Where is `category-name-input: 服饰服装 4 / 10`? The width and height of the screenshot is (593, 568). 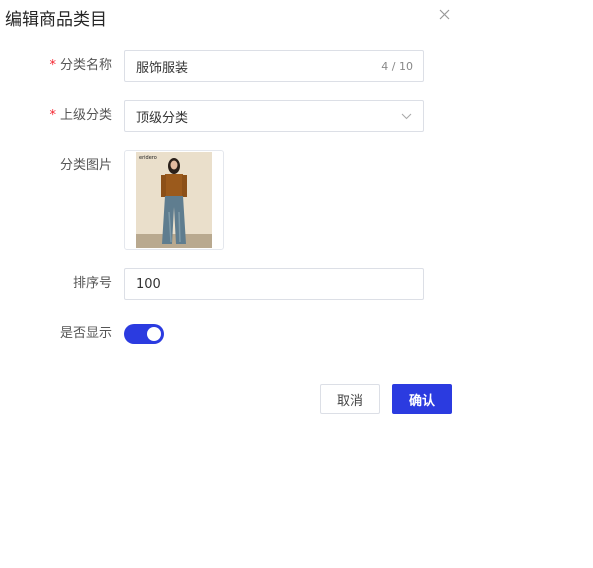
category-name-input: 服饰服装 4 / 10 is located at coordinates (274, 66).